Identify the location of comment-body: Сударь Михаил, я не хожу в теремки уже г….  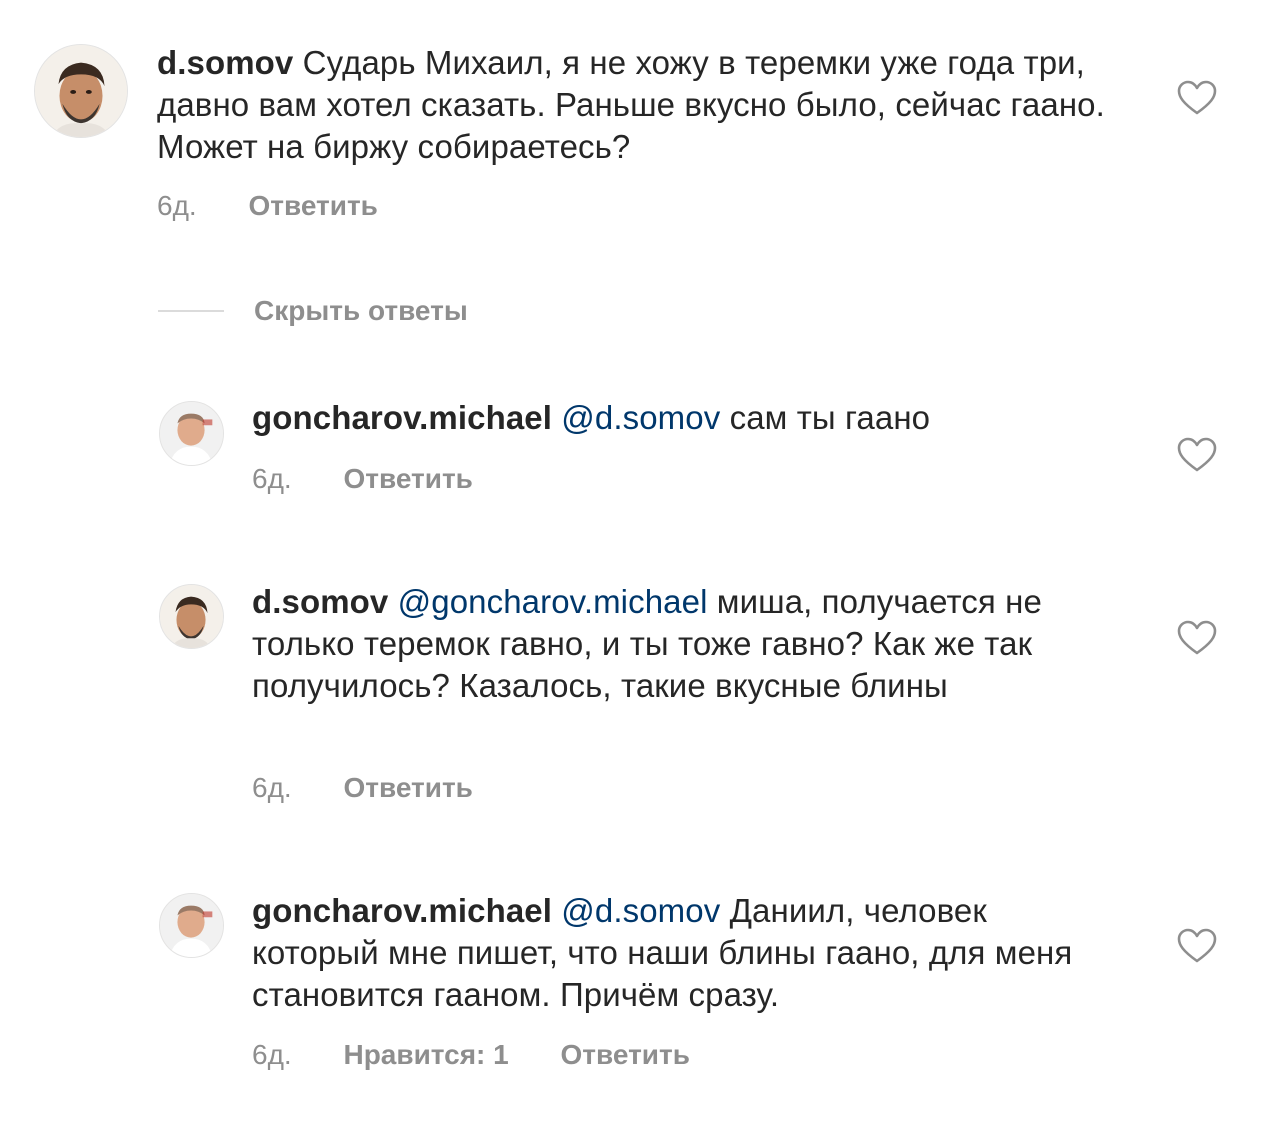
(631, 104).